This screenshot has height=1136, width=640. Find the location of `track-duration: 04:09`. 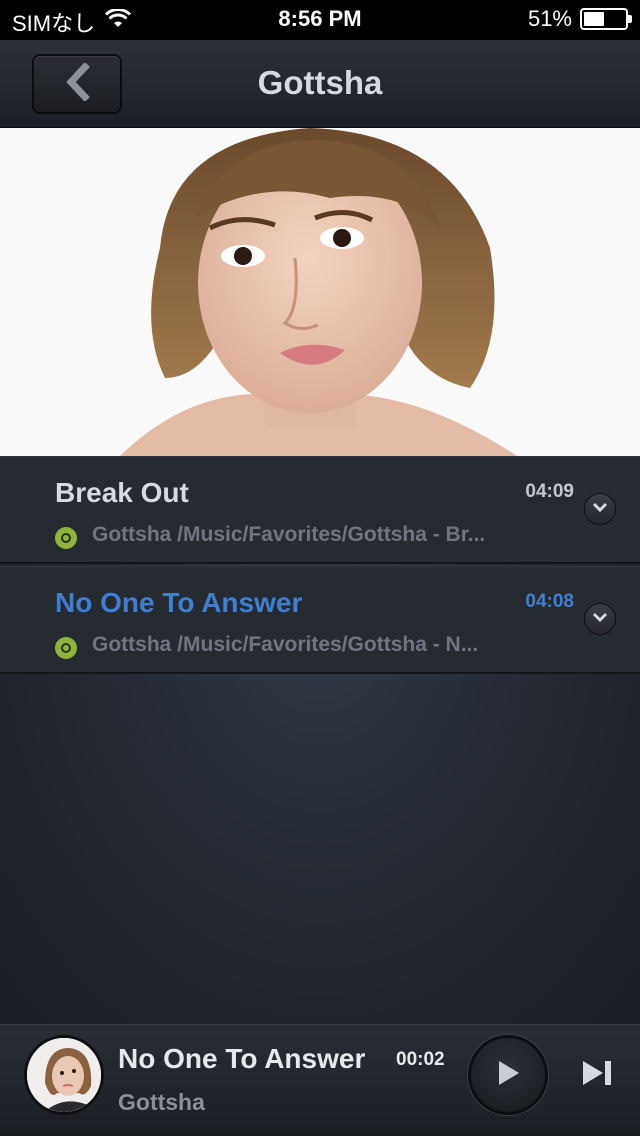

track-duration: 04:09 is located at coordinates (549, 491).